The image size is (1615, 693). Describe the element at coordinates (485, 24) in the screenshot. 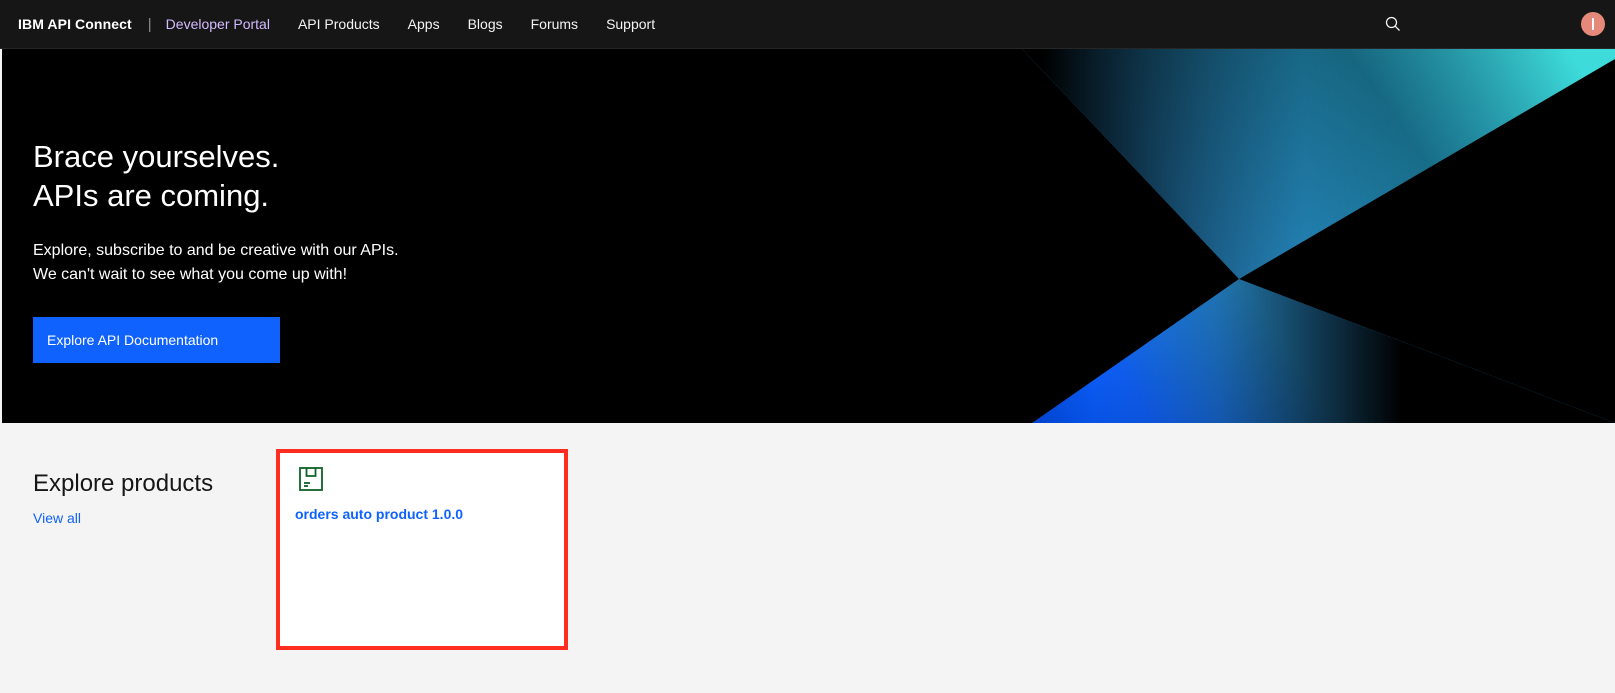

I see `nav-item-blogs: Blogs` at that location.